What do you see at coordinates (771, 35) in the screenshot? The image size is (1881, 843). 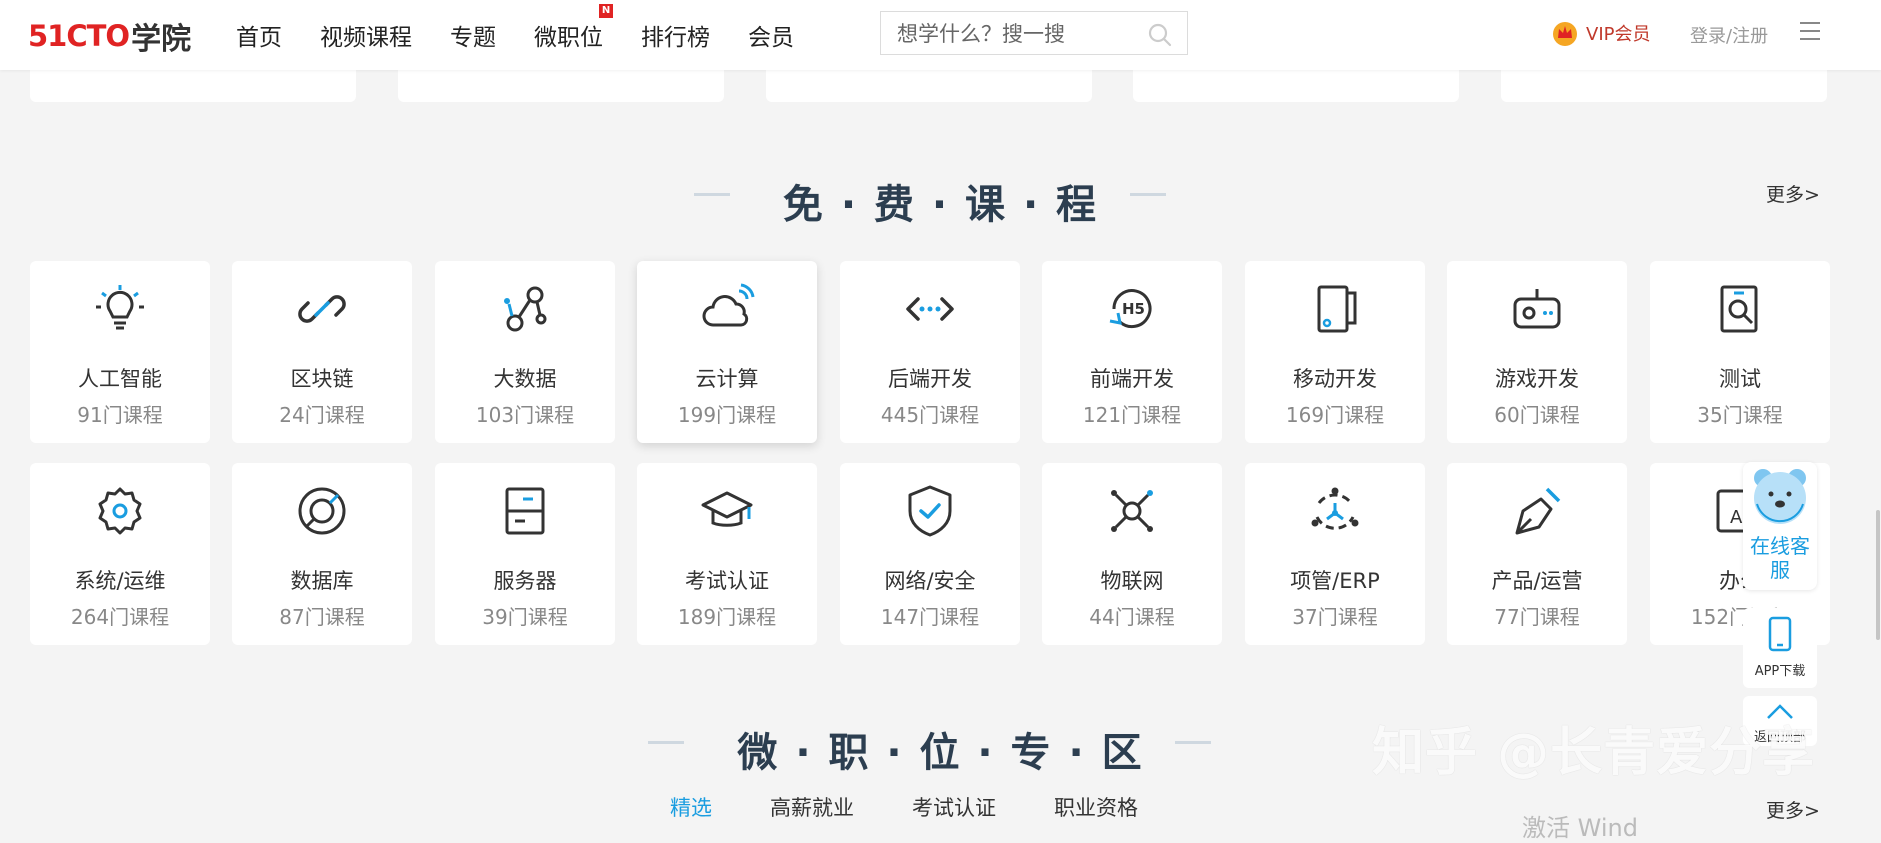 I see `nav-membership: 会员` at bounding box center [771, 35].